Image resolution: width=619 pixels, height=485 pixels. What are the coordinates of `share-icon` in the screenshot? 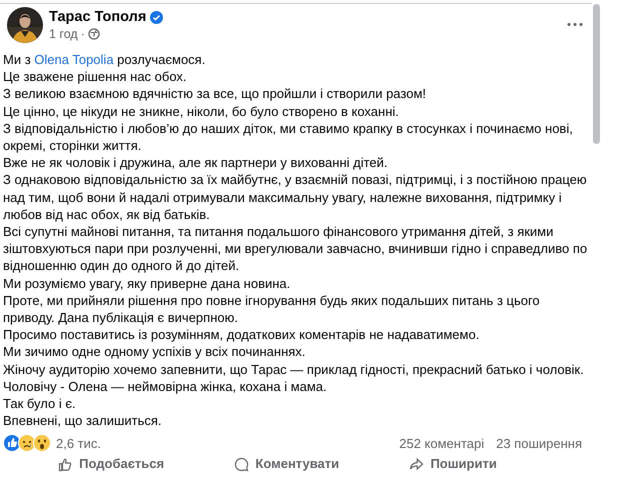 It's located at (416, 464).